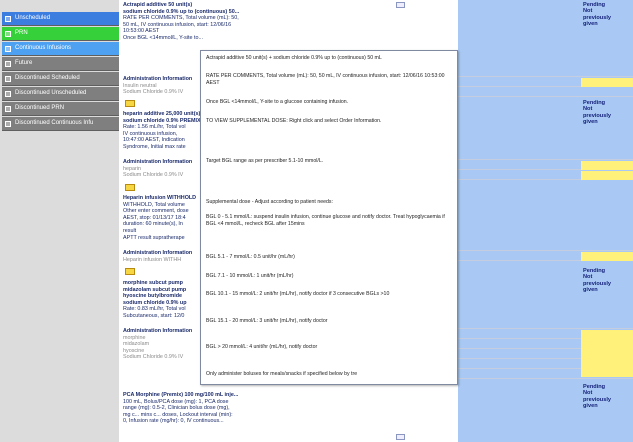 The width and height of the screenshot is (633, 442). Describe the element at coordinates (60, 64) in the screenshot. I see `sidebar-item-future: Future` at that location.